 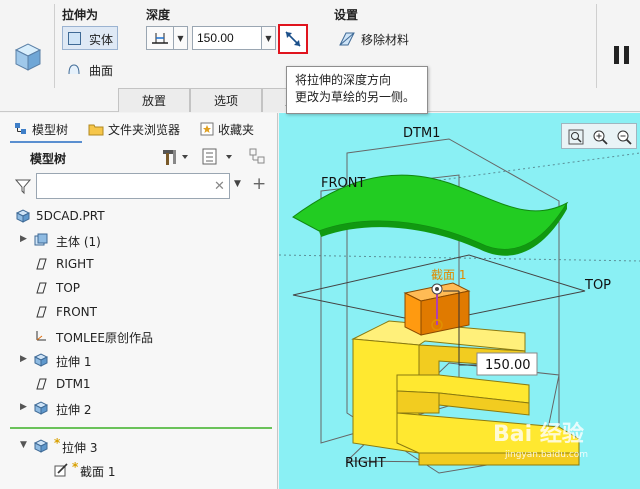 I want to click on depth-label: 深度, so click(x=158, y=15).